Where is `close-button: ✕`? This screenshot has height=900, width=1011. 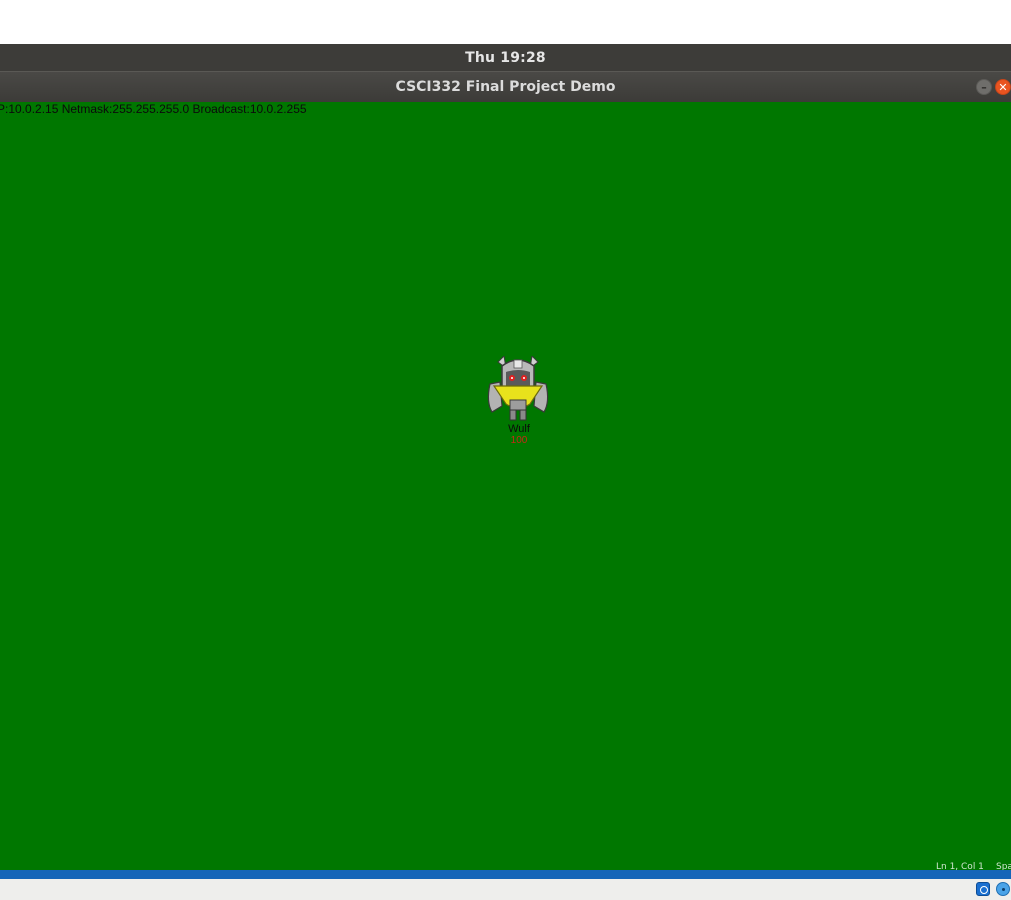 close-button: ✕ is located at coordinates (1003, 87).